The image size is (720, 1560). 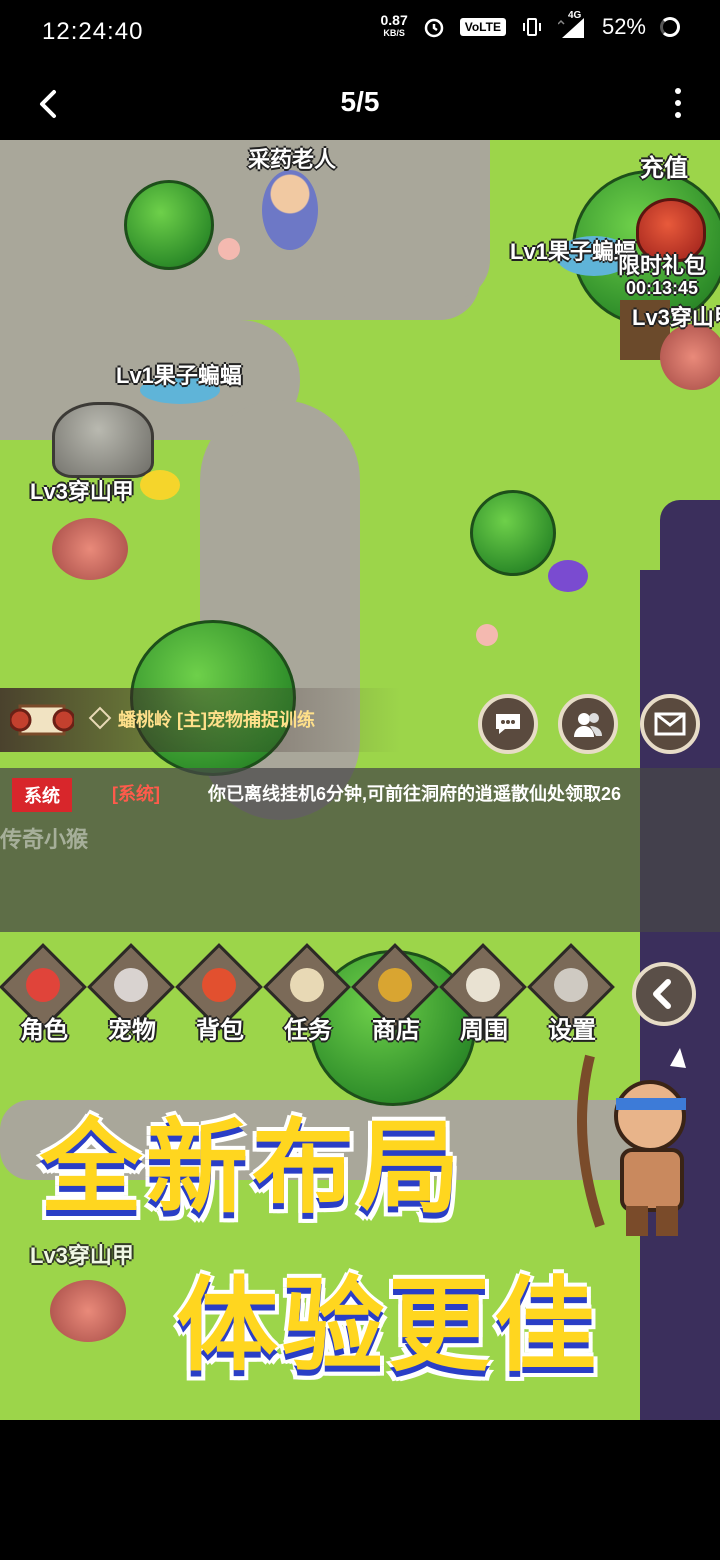 I want to click on gift-timer: 00:13:45, so click(x=662, y=288).